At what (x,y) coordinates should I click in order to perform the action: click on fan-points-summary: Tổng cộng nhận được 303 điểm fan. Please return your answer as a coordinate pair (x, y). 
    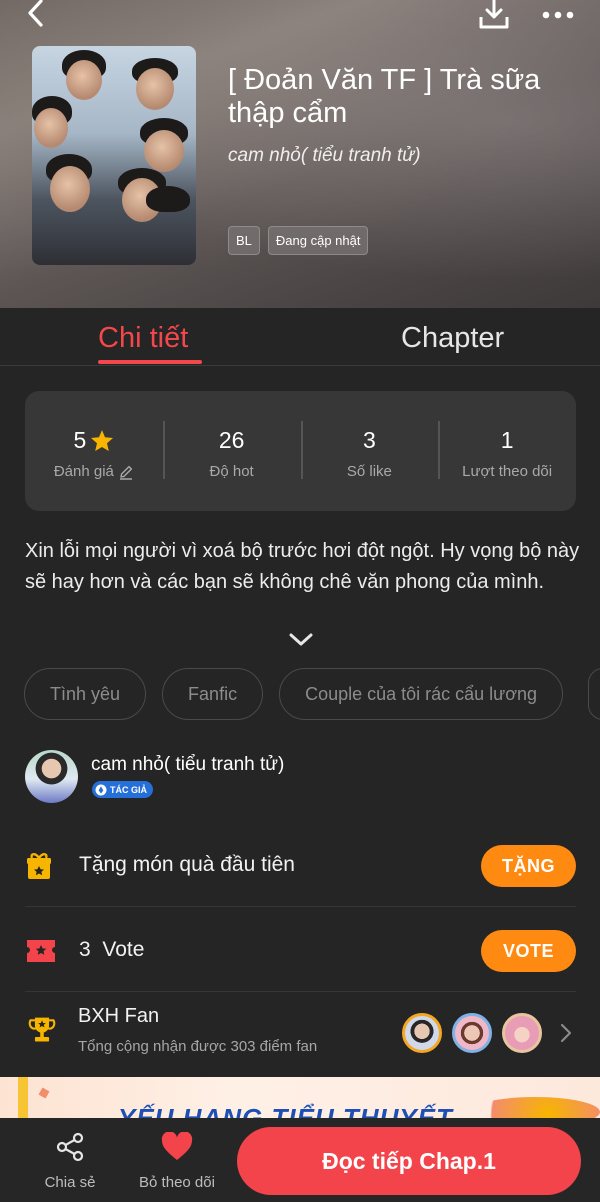
    Looking at the image, I should click on (198, 1046).